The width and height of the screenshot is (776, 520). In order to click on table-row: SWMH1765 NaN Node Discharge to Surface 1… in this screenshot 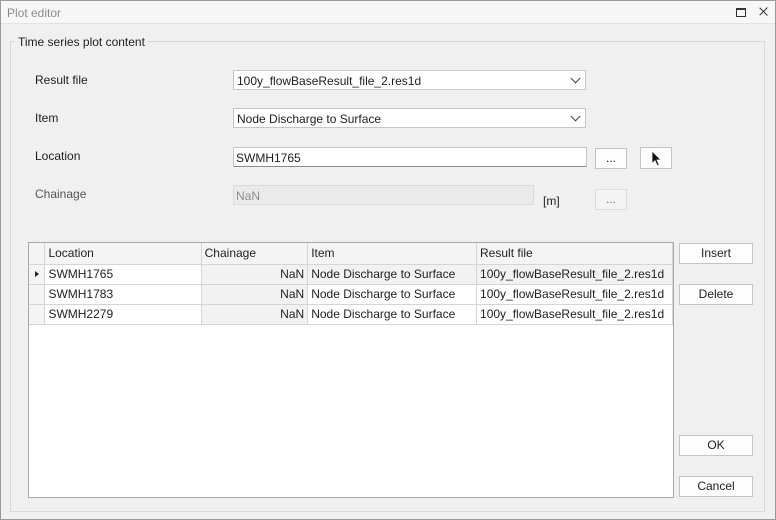, I will do `click(351, 274)`.